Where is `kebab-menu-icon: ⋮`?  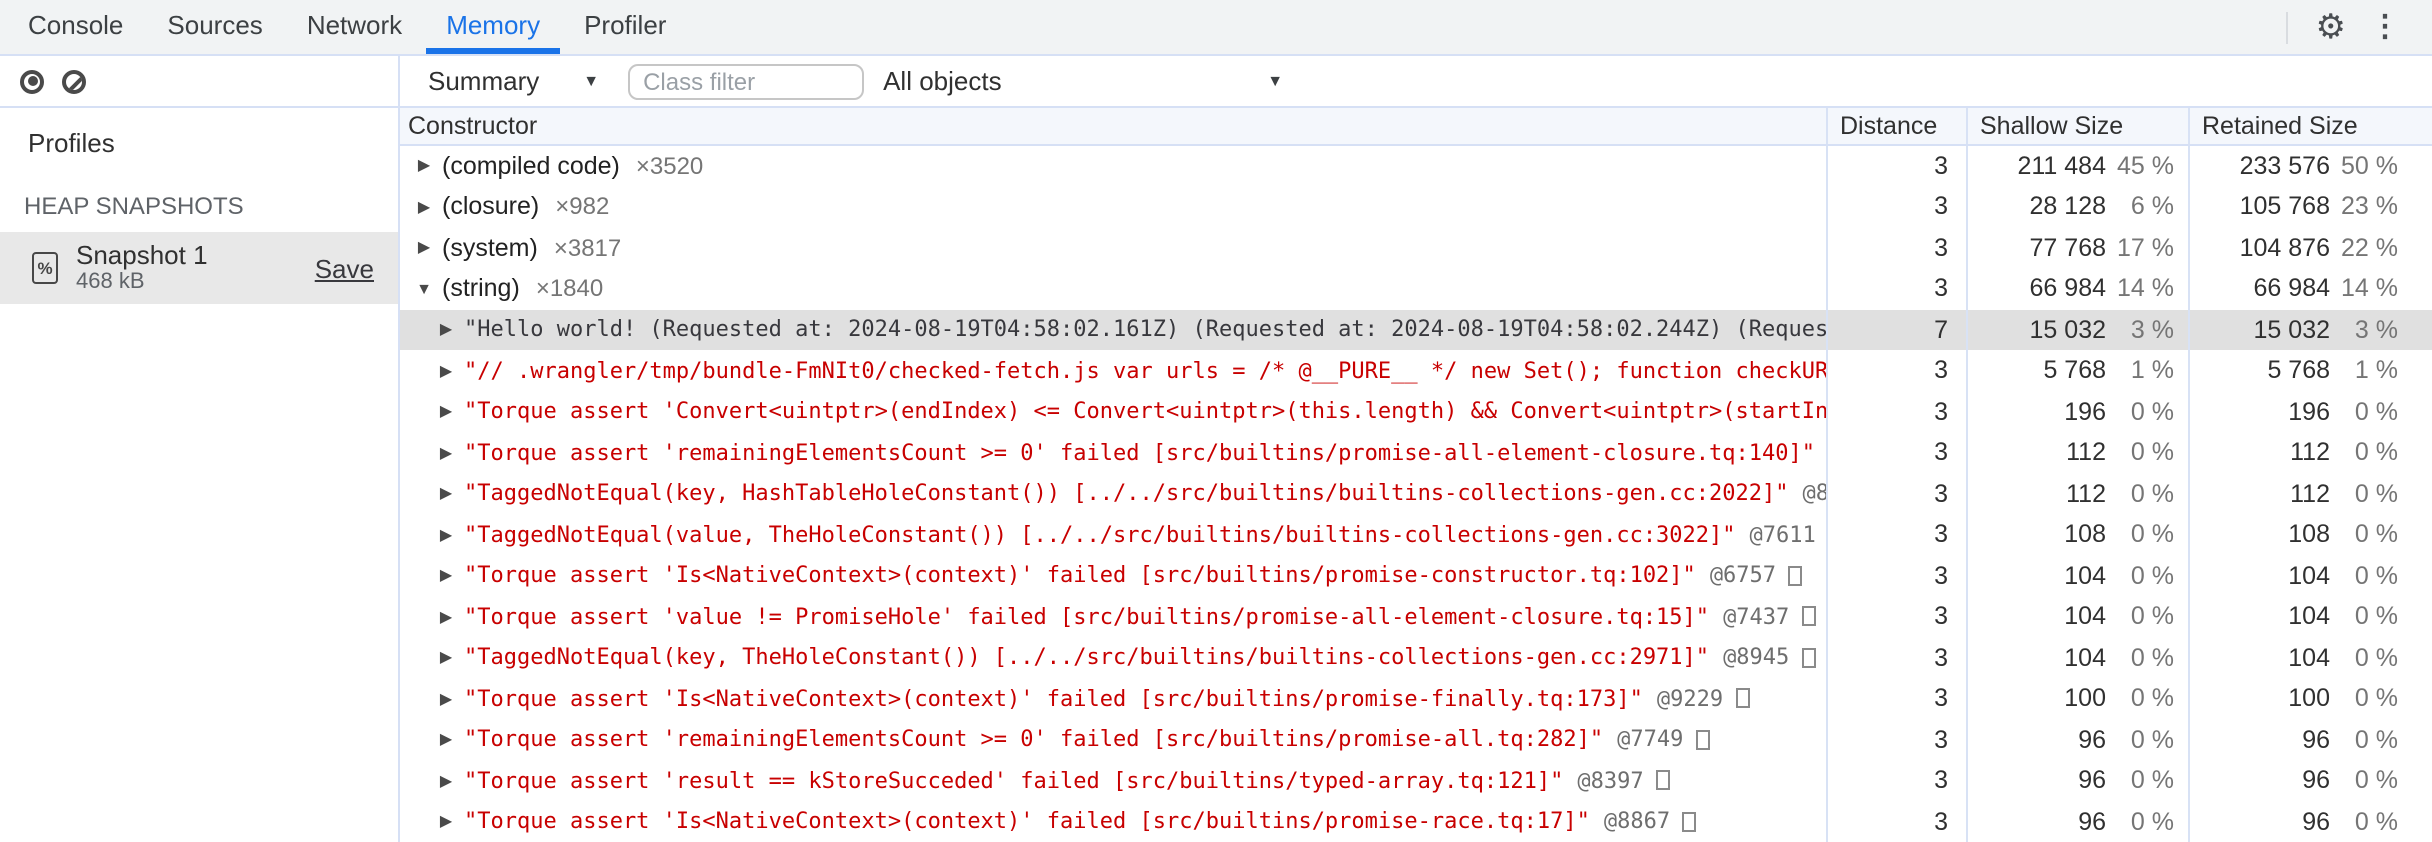
kebab-menu-icon: ⋮ is located at coordinates (2385, 27).